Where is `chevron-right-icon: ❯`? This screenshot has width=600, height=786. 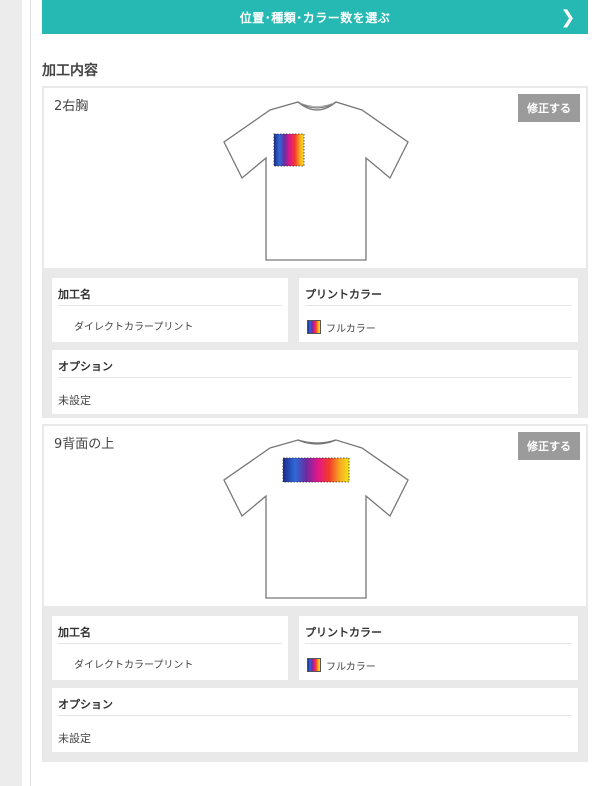 chevron-right-icon: ❯ is located at coordinates (568, 17).